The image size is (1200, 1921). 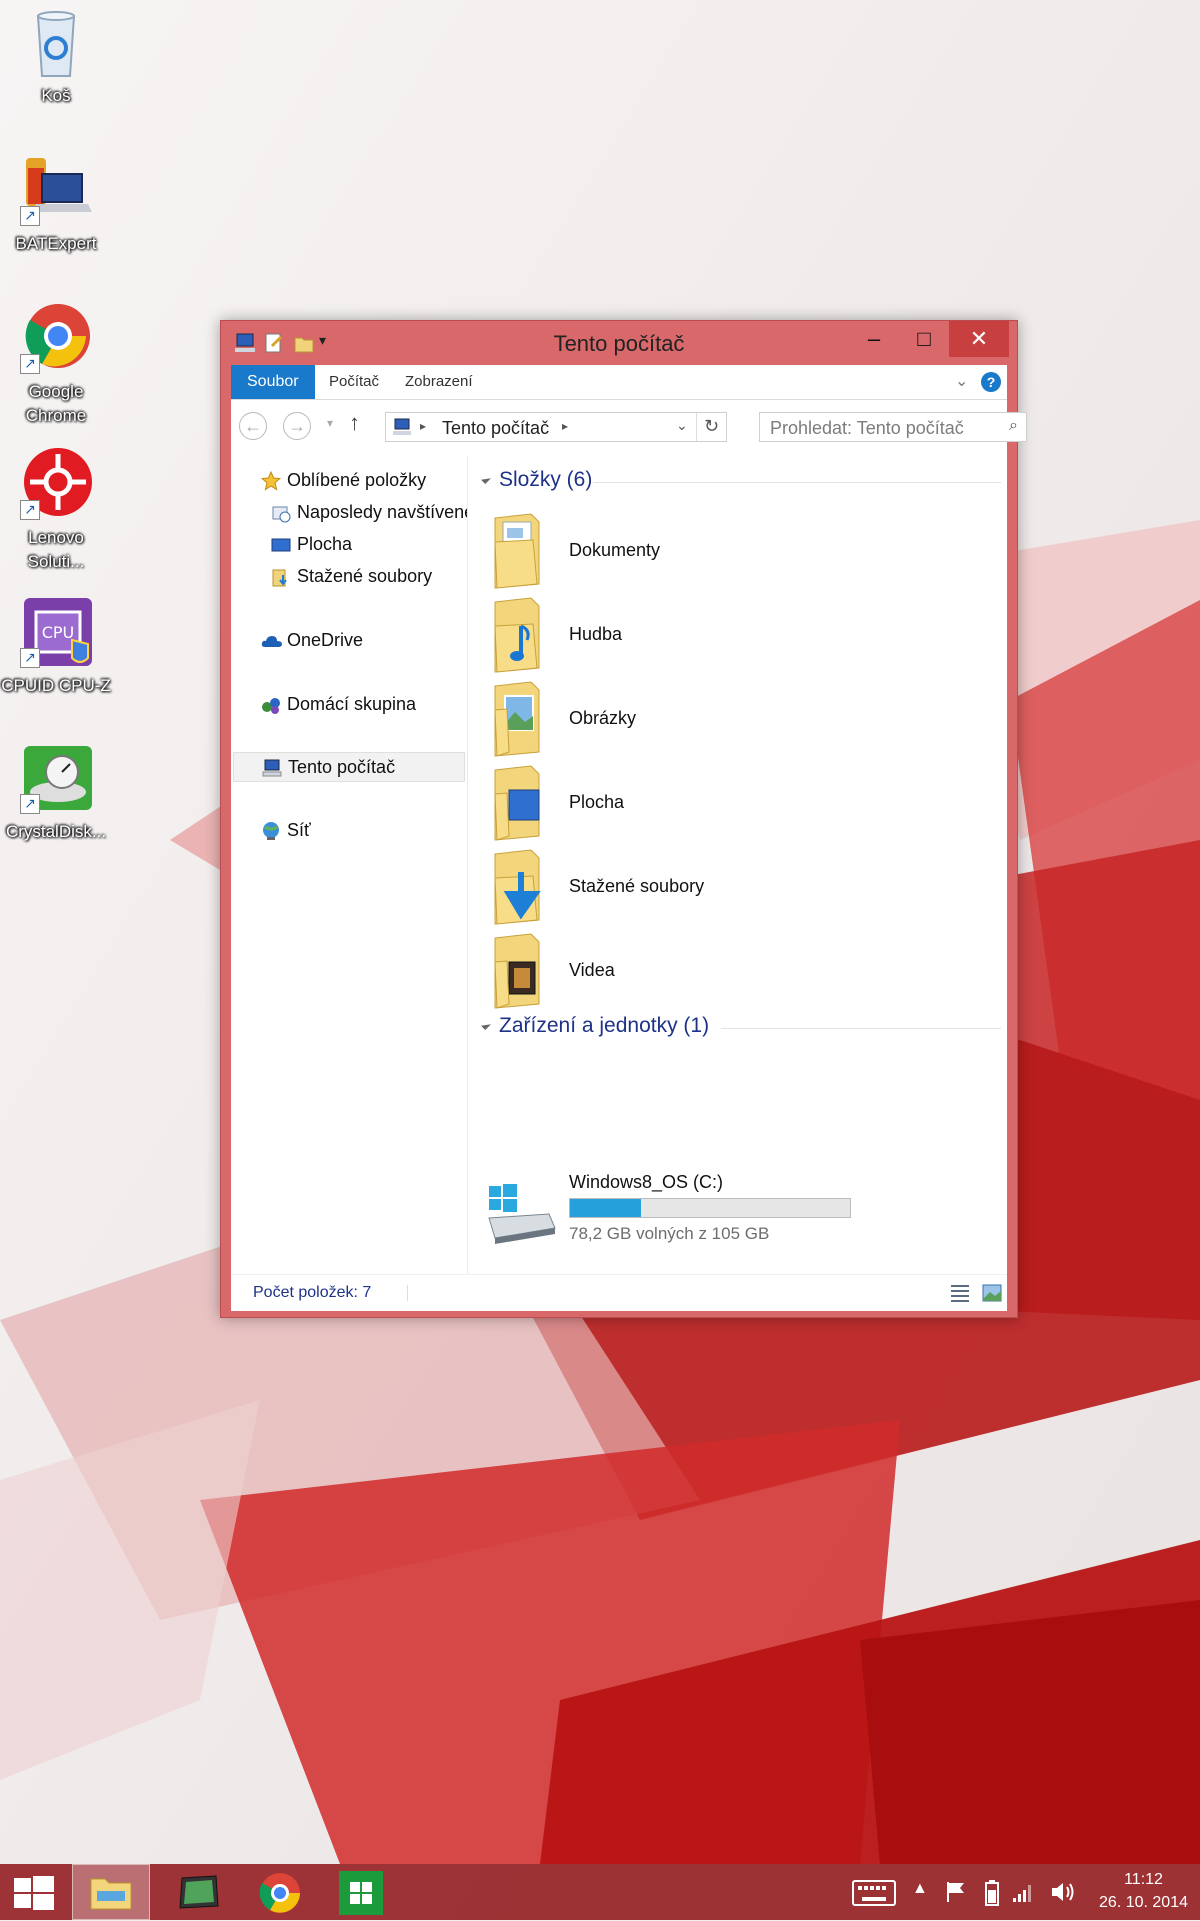 What do you see at coordinates (1143, 1879) in the screenshot?
I see `clock-time: 11:12` at bounding box center [1143, 1879].